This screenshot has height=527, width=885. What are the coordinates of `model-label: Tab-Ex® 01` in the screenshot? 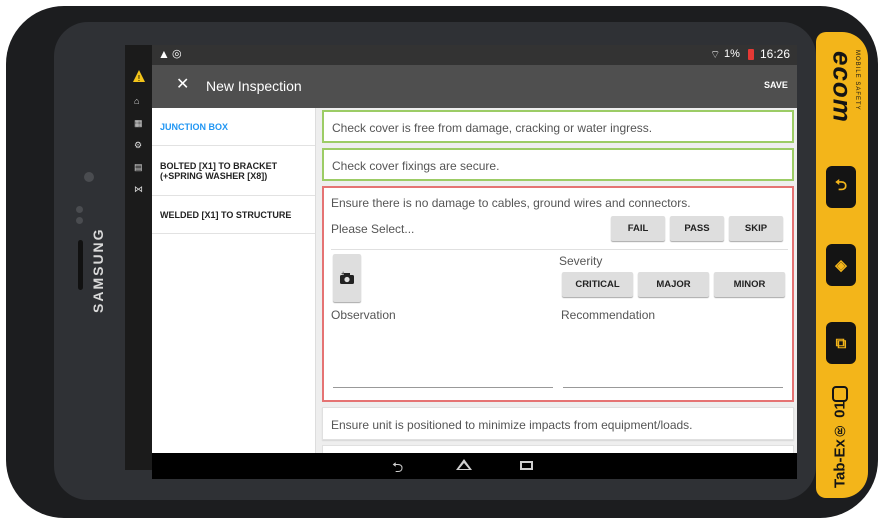 It's located at (840, 445).